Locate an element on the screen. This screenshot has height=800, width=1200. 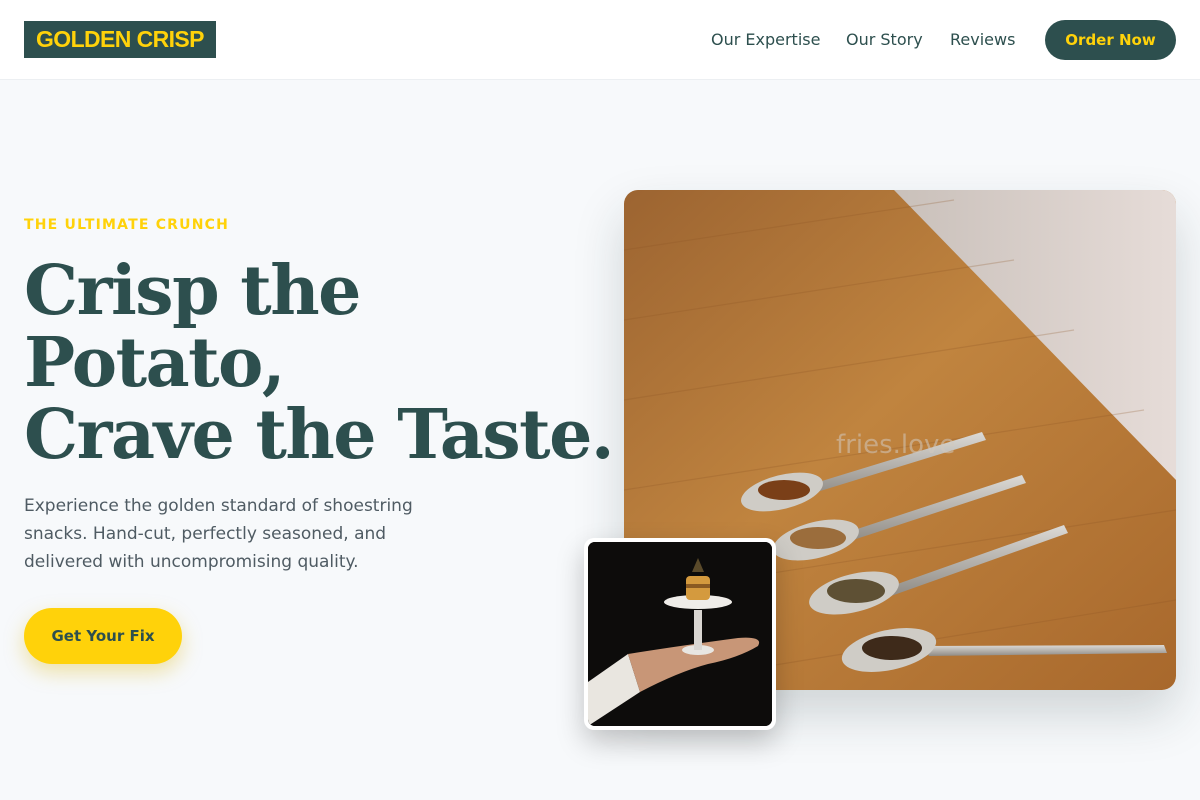
get-your-fix-button: Get Your Fix is located at coordinates (103, 636).